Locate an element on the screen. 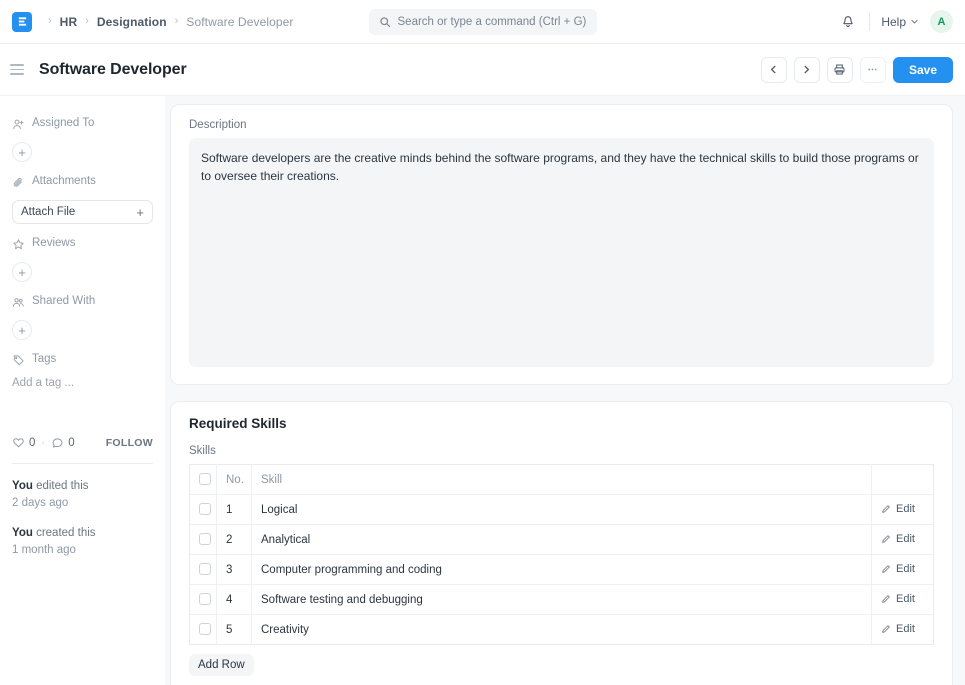 The width and height of the screenshot is (965, 685). page-title: Software Developer is located at coordinates (113, 69).